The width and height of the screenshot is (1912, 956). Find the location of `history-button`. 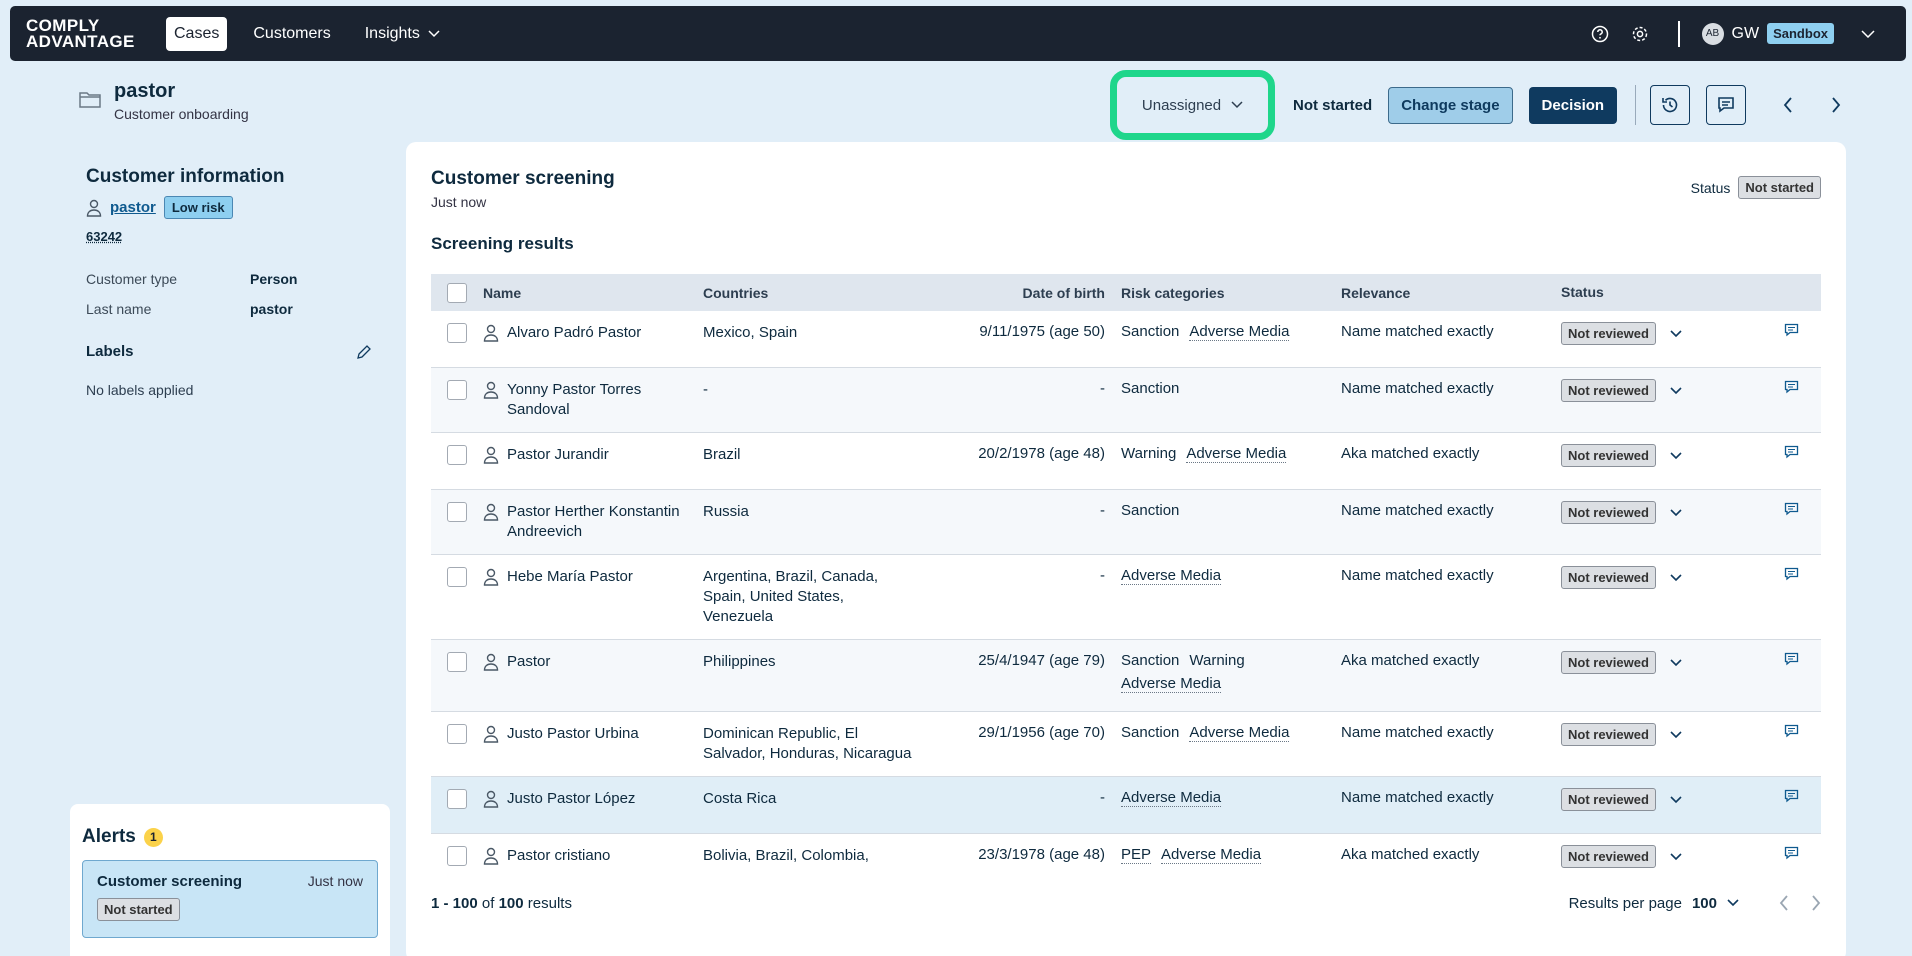

history-button is located at coordinates (1670, 105).